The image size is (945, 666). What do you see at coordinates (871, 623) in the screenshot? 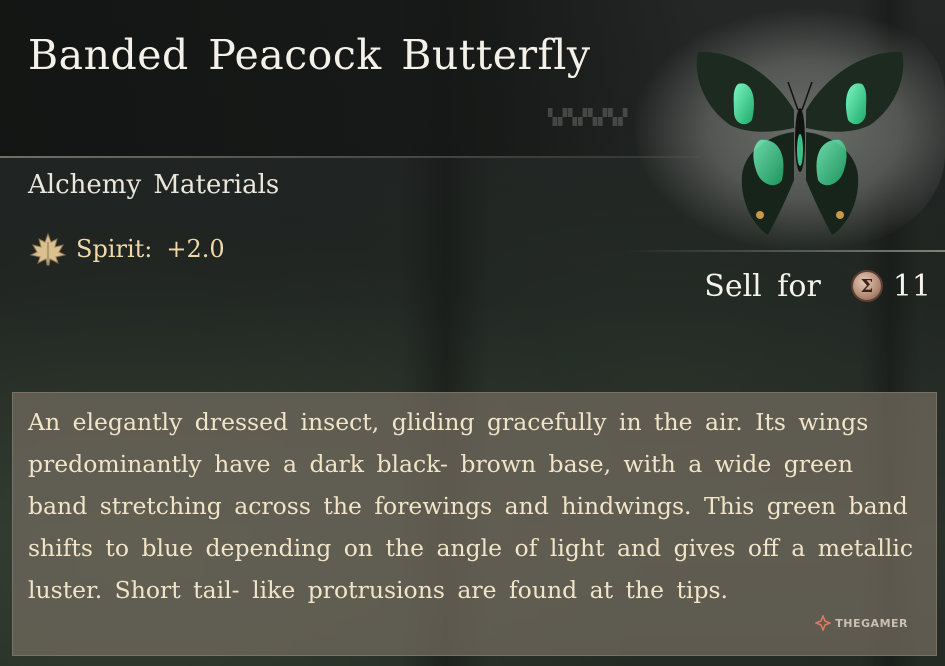
I see `watermark-text: THEGAMER` at bounding box center [871, 623].